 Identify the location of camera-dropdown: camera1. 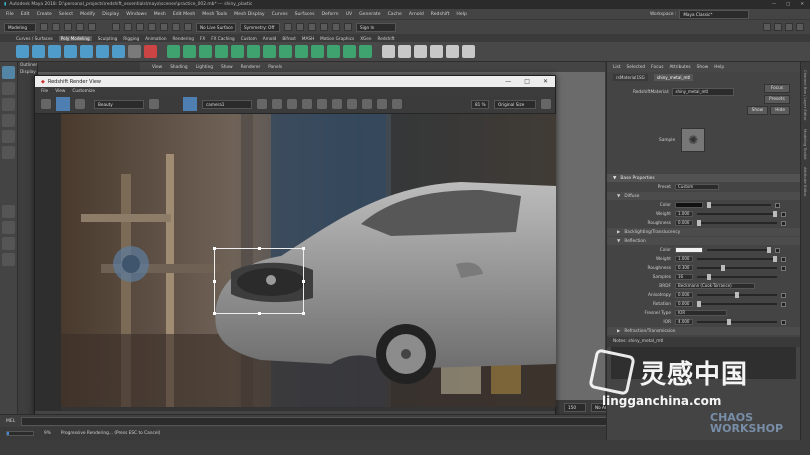
(227, 104).